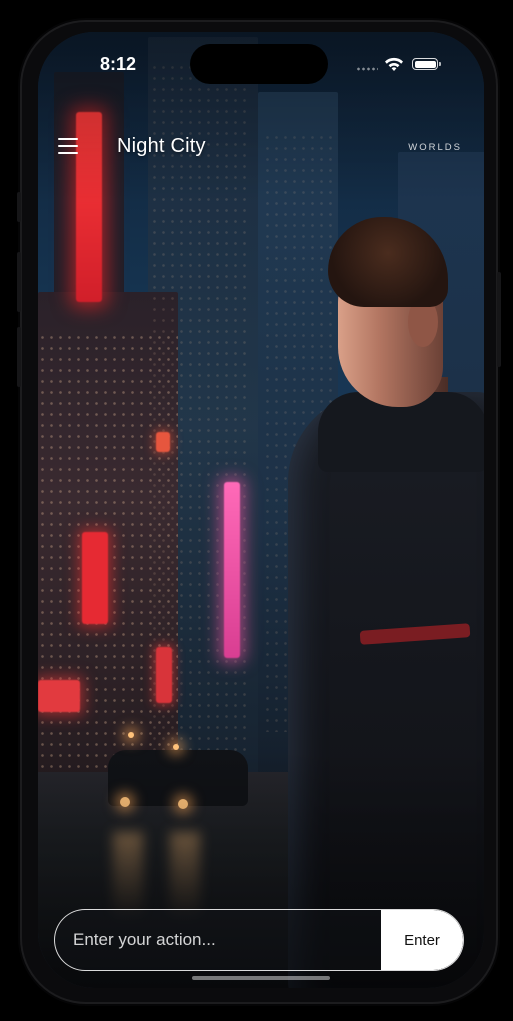 The width and height of the screenshot is (513, 1021). Describe the element at coordinates (394, 64) in the screenshot. I see `wifi-icon` at that location.